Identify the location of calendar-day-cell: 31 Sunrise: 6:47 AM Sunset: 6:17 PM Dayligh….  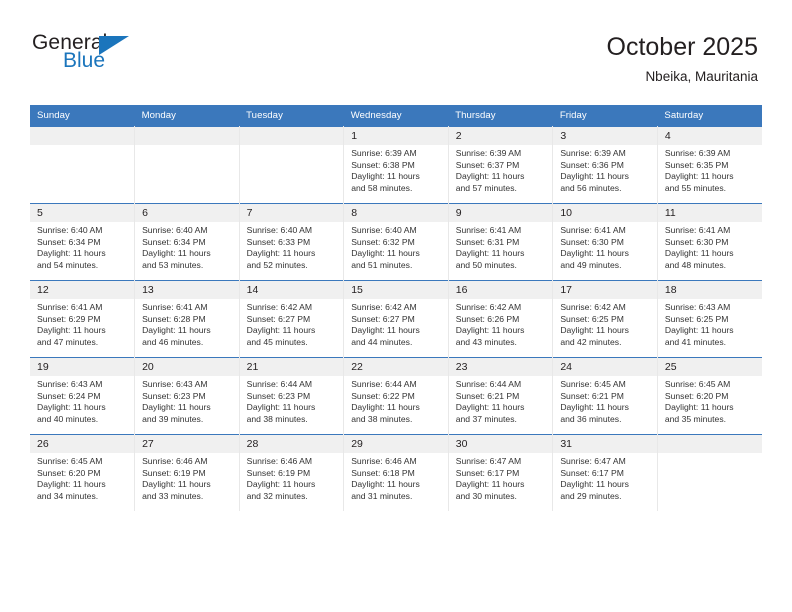
(605, 472).